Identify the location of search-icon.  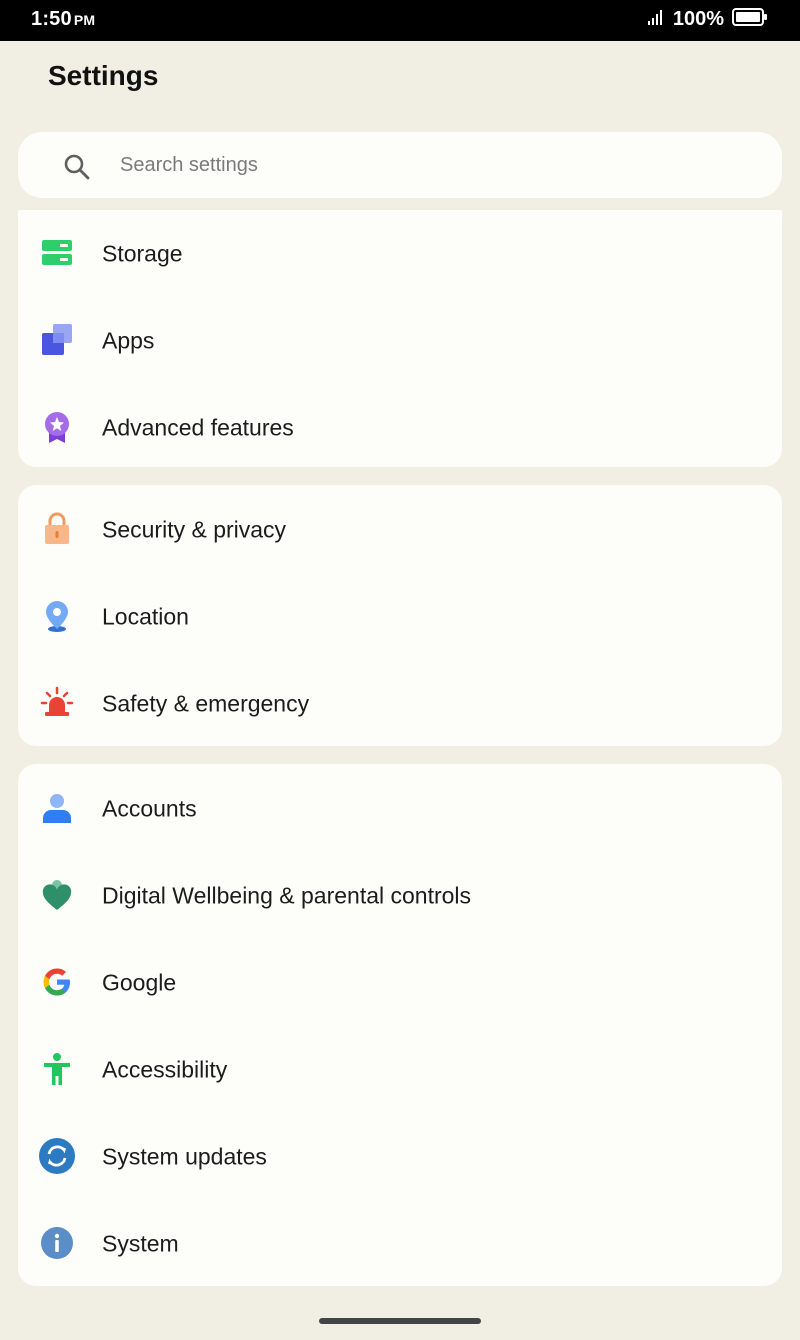
(77, 169).